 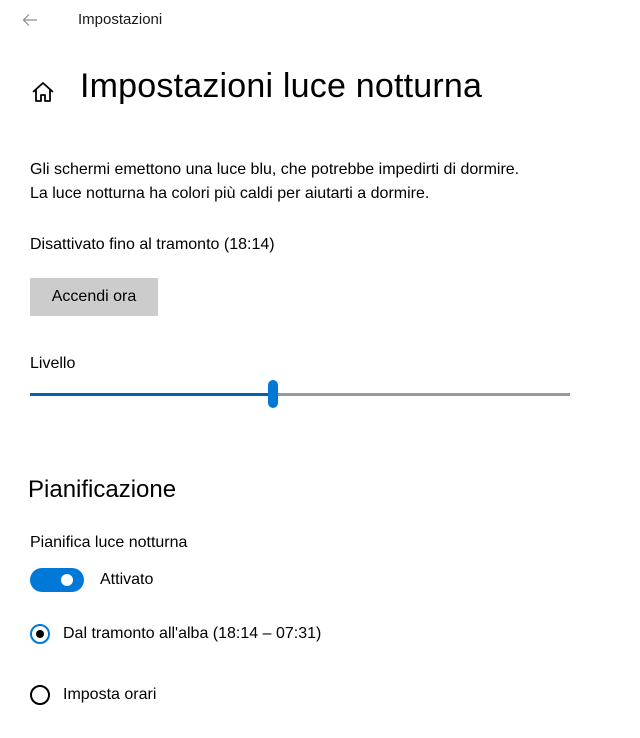 What do you see at coordinates (320, 20) in the screenshot?
I see `title-bar: Impostazioni` at bounding box center [320, 20].